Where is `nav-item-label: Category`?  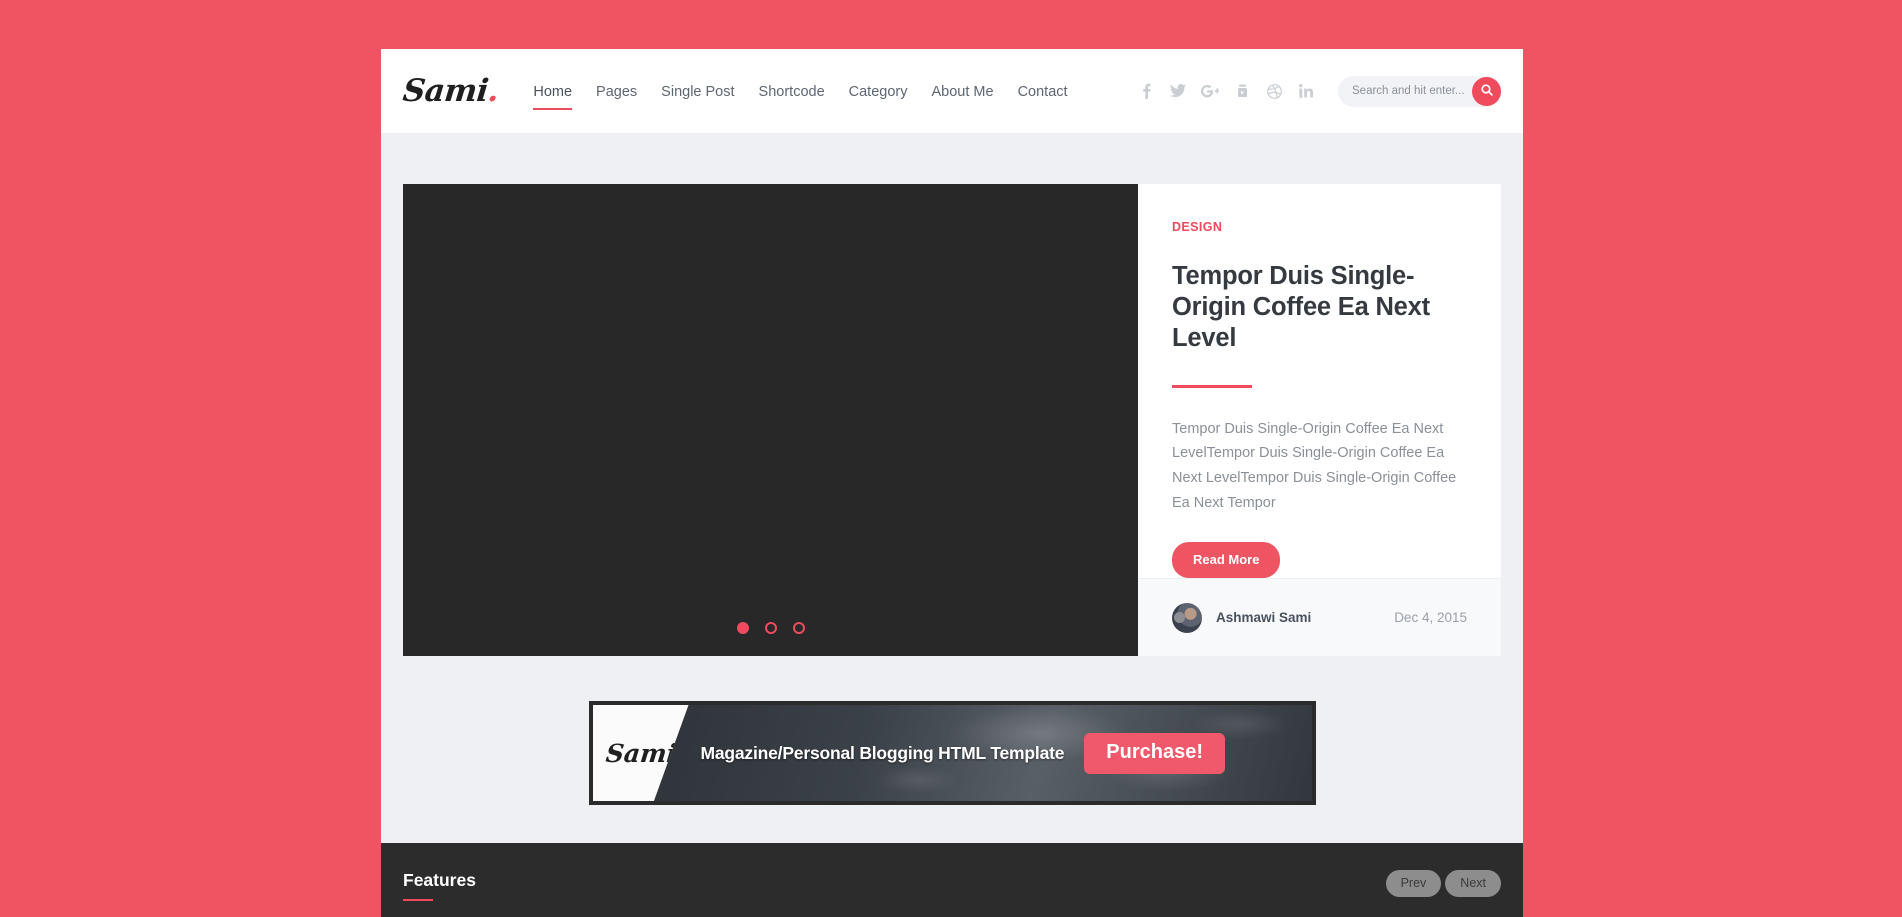 nav-item-label: Category is located at coordinates (878, 91).